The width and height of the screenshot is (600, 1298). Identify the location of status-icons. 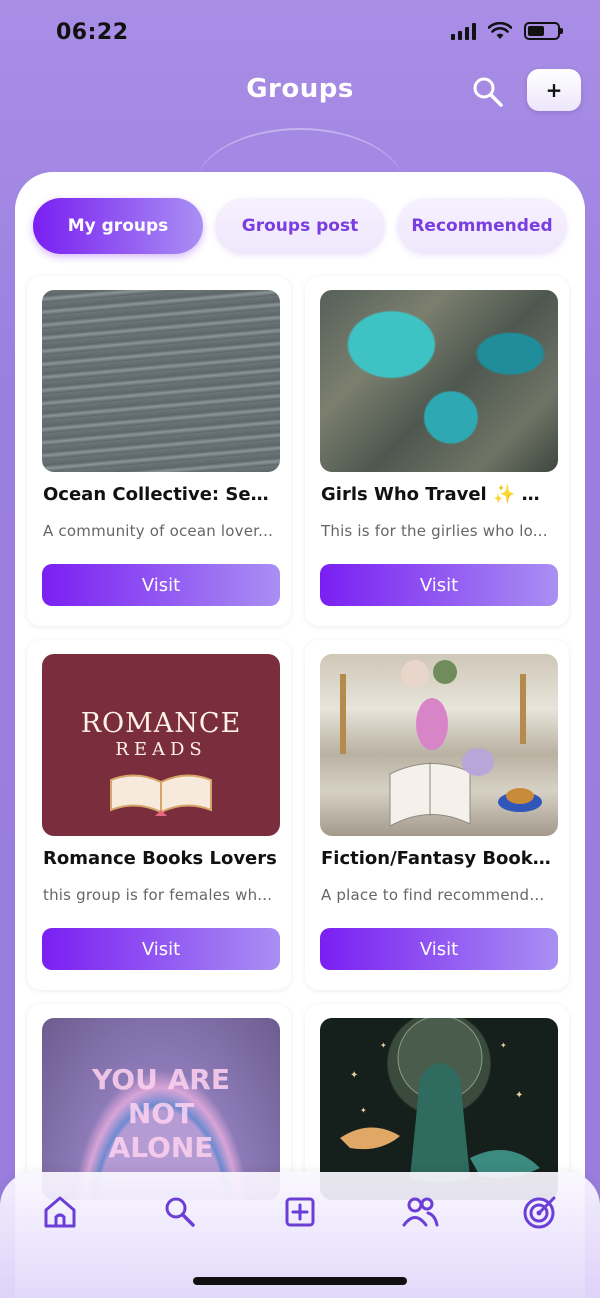
(507, 31).